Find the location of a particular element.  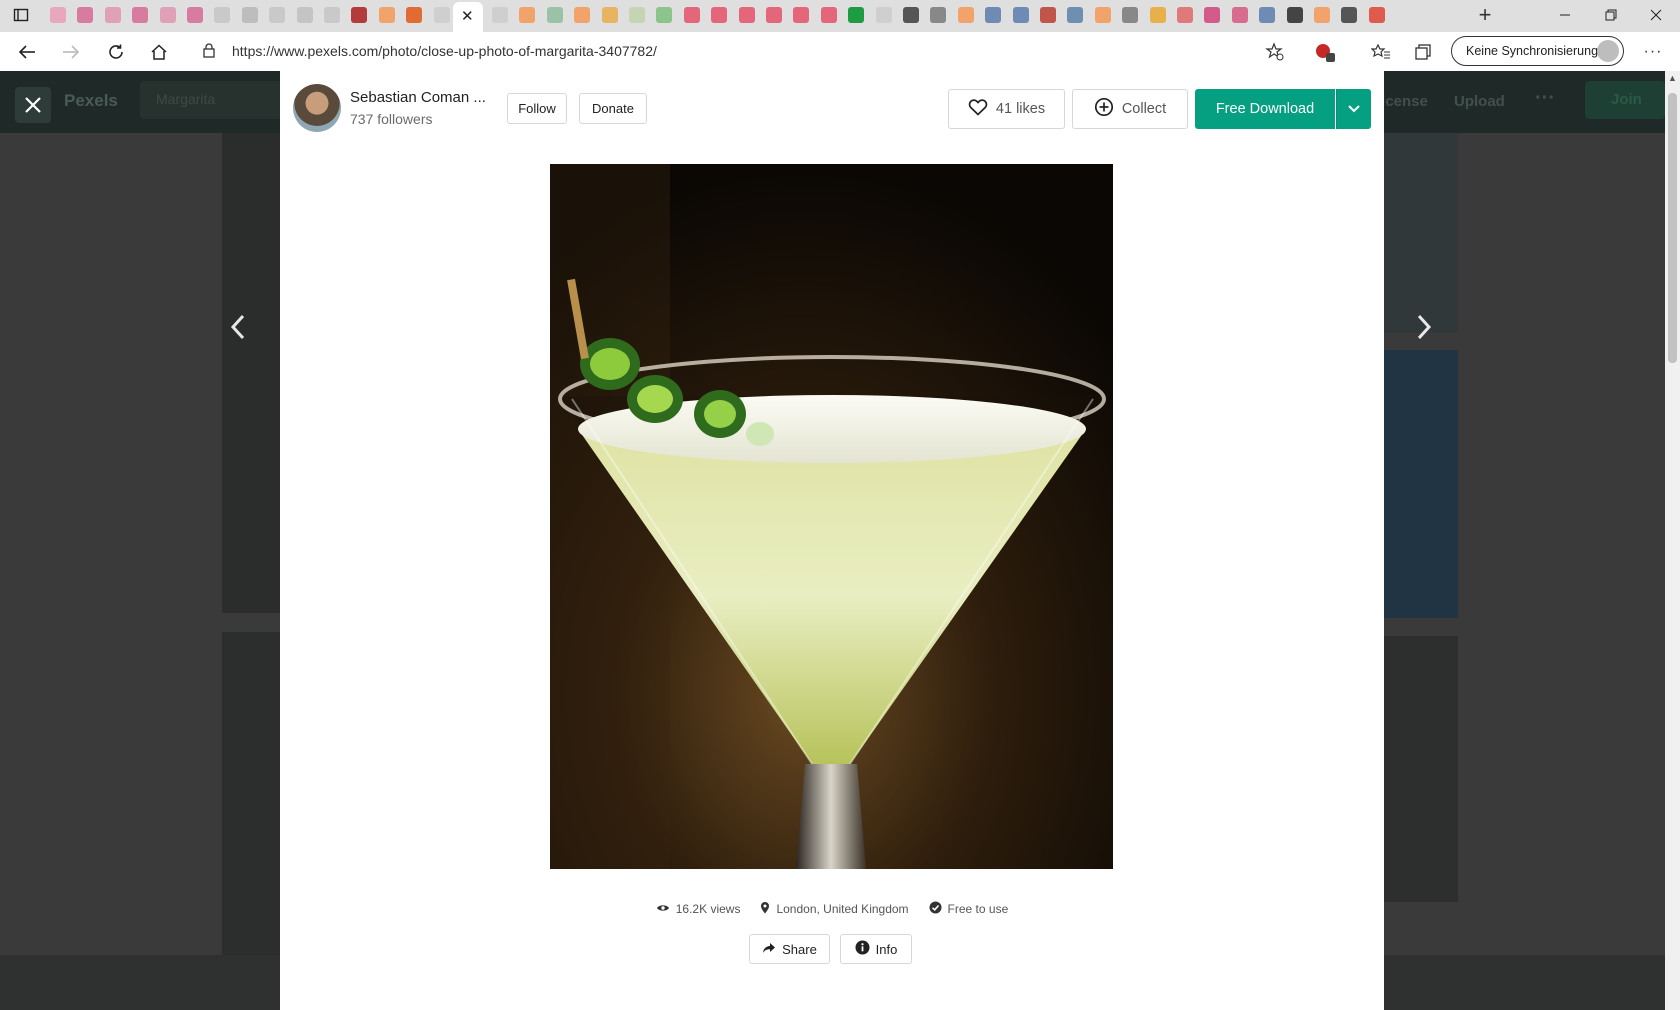

site-search-value: Margarita is located at coordinates (186, 99).